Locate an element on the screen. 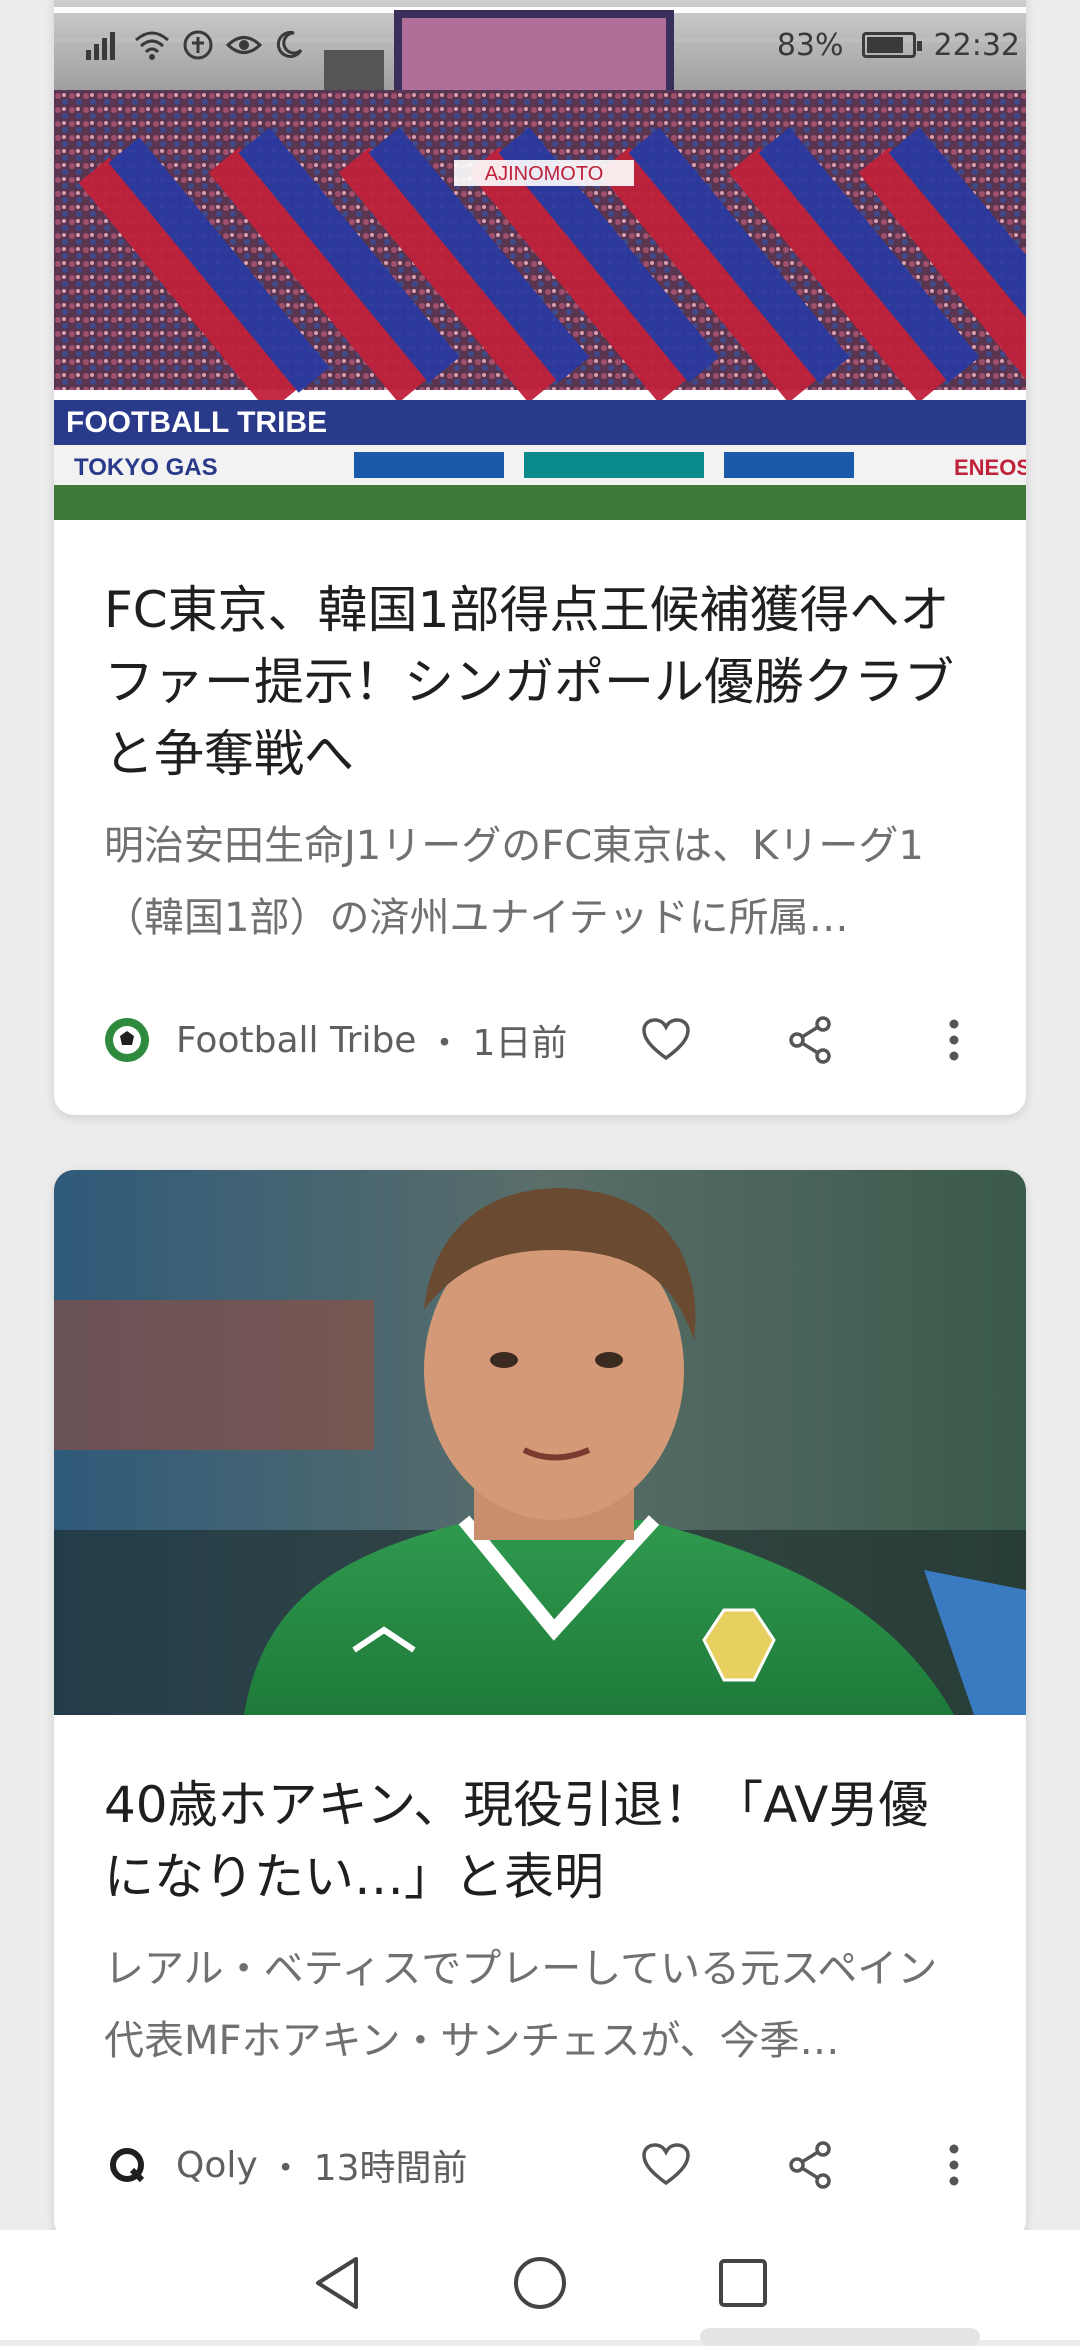 The width and height of the screenshot is (1080, 2346). recents-button is located at coordinates (743, 2285).